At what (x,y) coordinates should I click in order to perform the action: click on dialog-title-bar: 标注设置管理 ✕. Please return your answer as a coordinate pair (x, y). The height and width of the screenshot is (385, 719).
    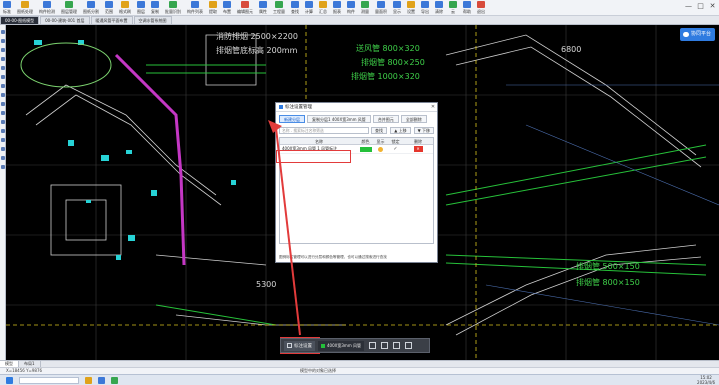
    Looking at the image, I should click on (356, 107).